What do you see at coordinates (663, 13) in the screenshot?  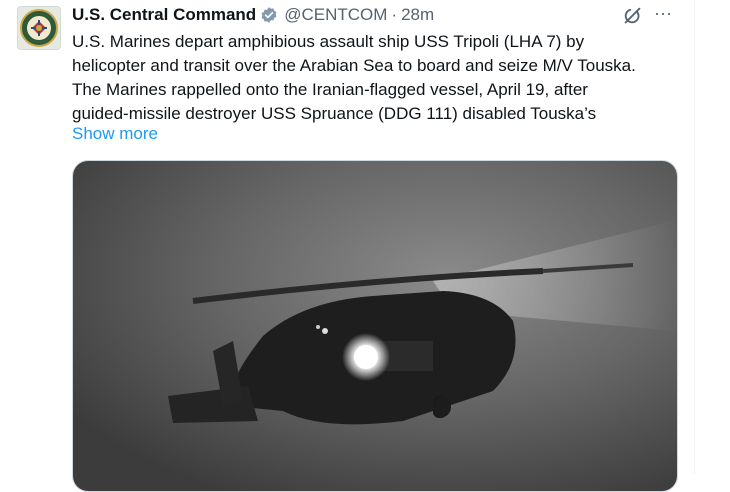 I see `more-options-icon: ···` at bounding box center [663, 13].